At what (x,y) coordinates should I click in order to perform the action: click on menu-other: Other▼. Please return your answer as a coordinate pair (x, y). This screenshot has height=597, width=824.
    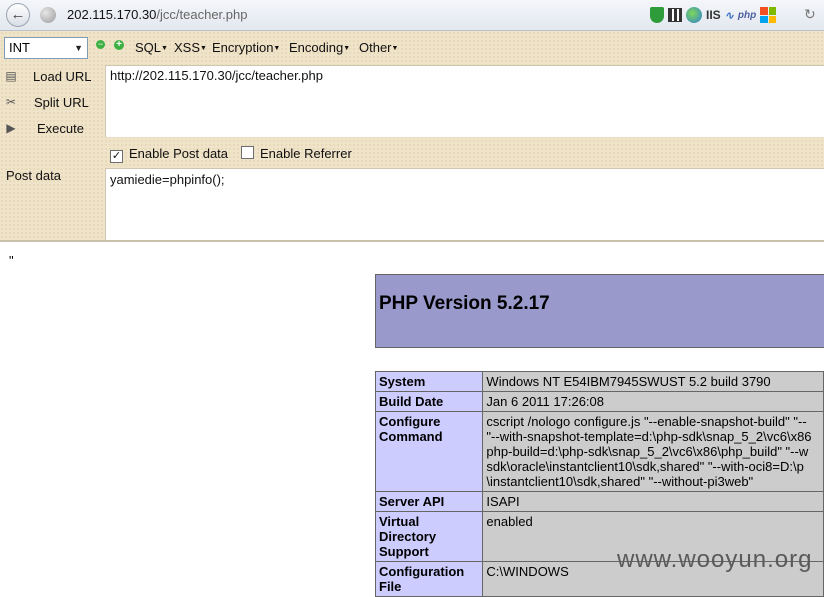
    Looking at the image, I should click on (378, 47).